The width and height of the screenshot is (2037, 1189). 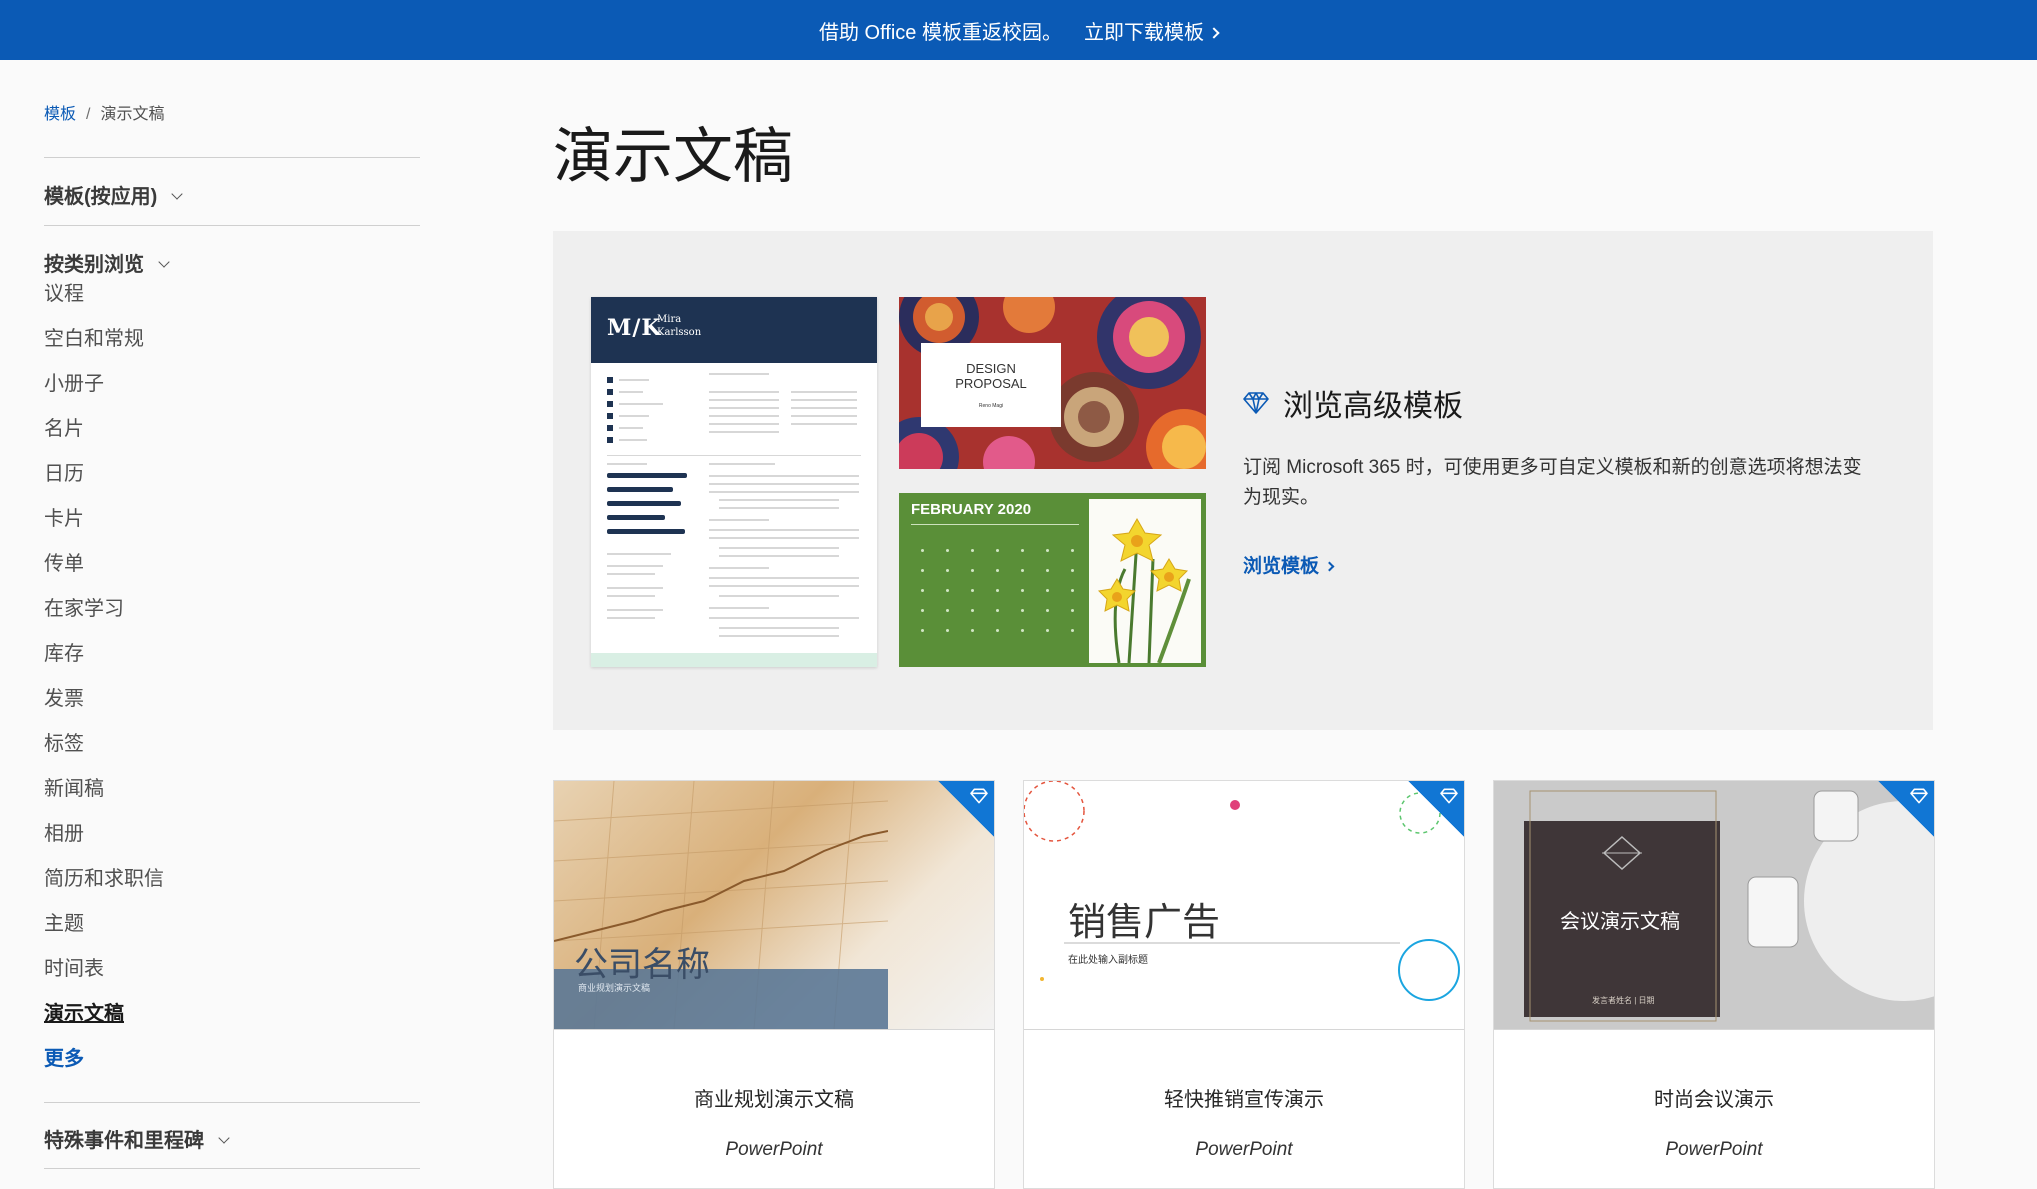 I want to click on category-link: 传单, so click(x=104, y=574).